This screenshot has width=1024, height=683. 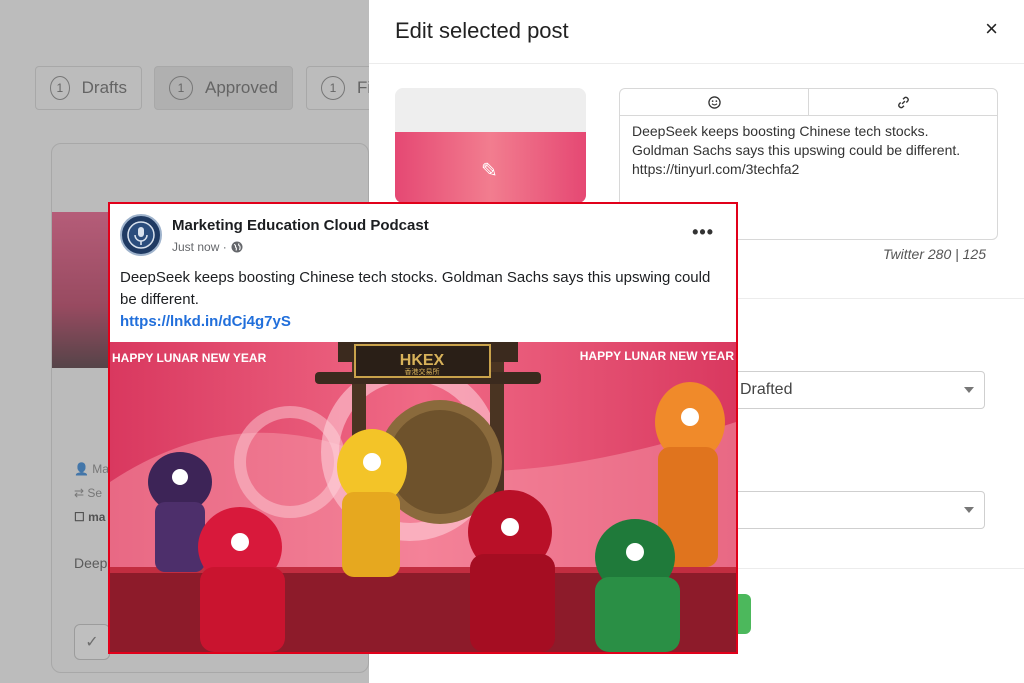 What do you see at coordinates (372, 503) in the screenshot?
I see `lion-yellow` at bounding box center [372, 503].